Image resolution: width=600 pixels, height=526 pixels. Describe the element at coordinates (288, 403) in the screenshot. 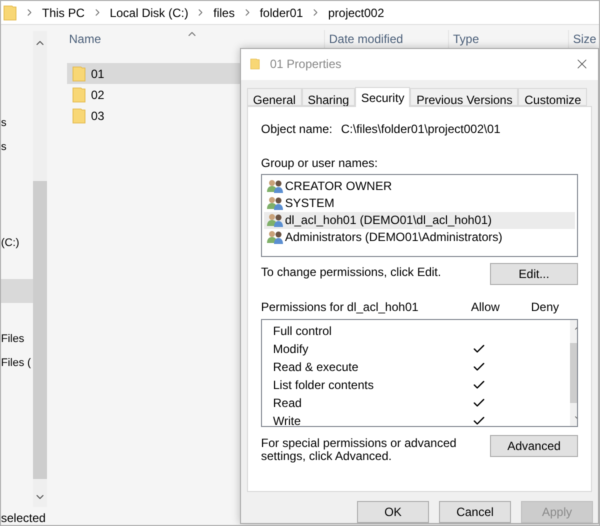

I see `permission-name: Read` at that location.